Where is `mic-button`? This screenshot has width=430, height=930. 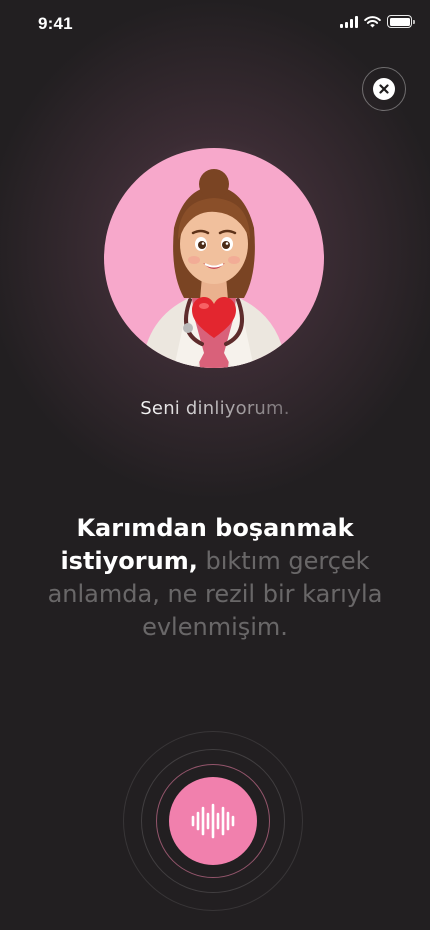 mic-button is located at coordinates (213, 821).